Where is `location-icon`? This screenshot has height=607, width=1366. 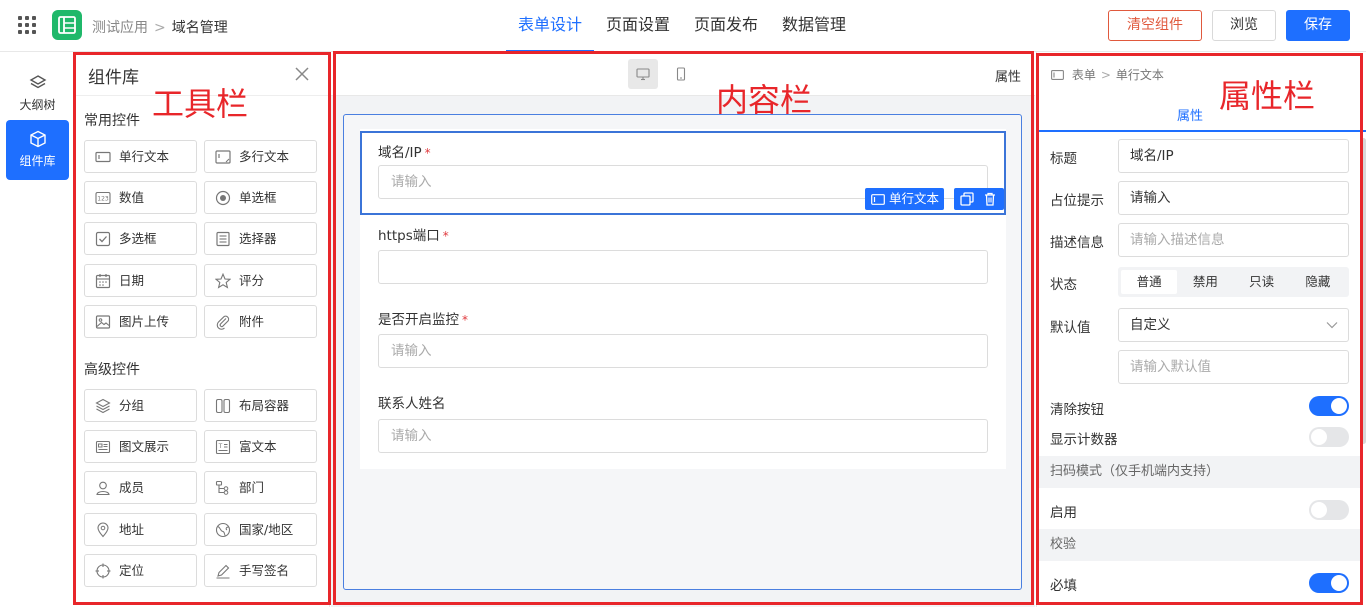 location-icon is located at coordinates (103, 530).